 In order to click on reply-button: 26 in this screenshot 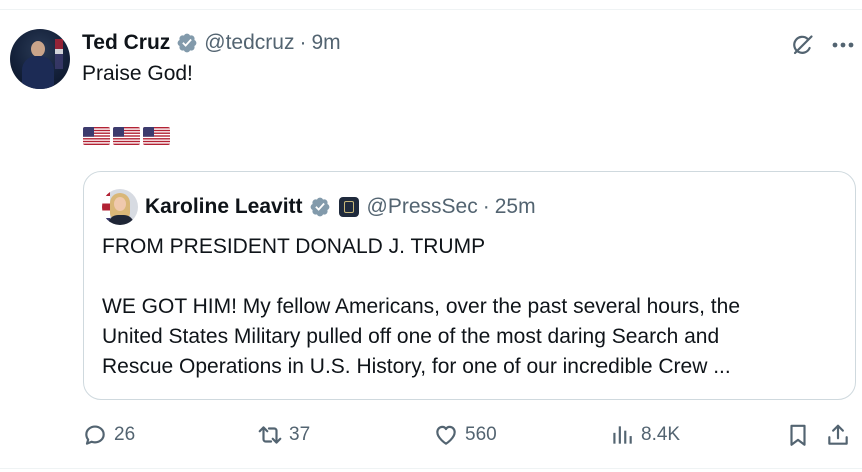, I will do `click(108, 435)`.